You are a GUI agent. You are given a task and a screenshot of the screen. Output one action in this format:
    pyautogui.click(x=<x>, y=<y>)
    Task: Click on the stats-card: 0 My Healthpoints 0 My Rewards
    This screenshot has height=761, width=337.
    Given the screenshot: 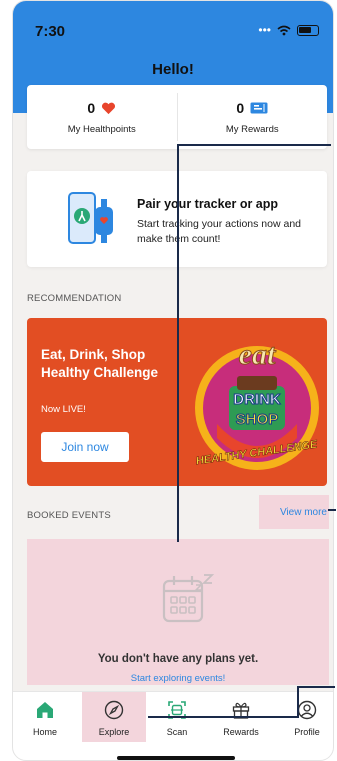 What is the action you would take?
    pyautogui.click(x=177, y=117)
    